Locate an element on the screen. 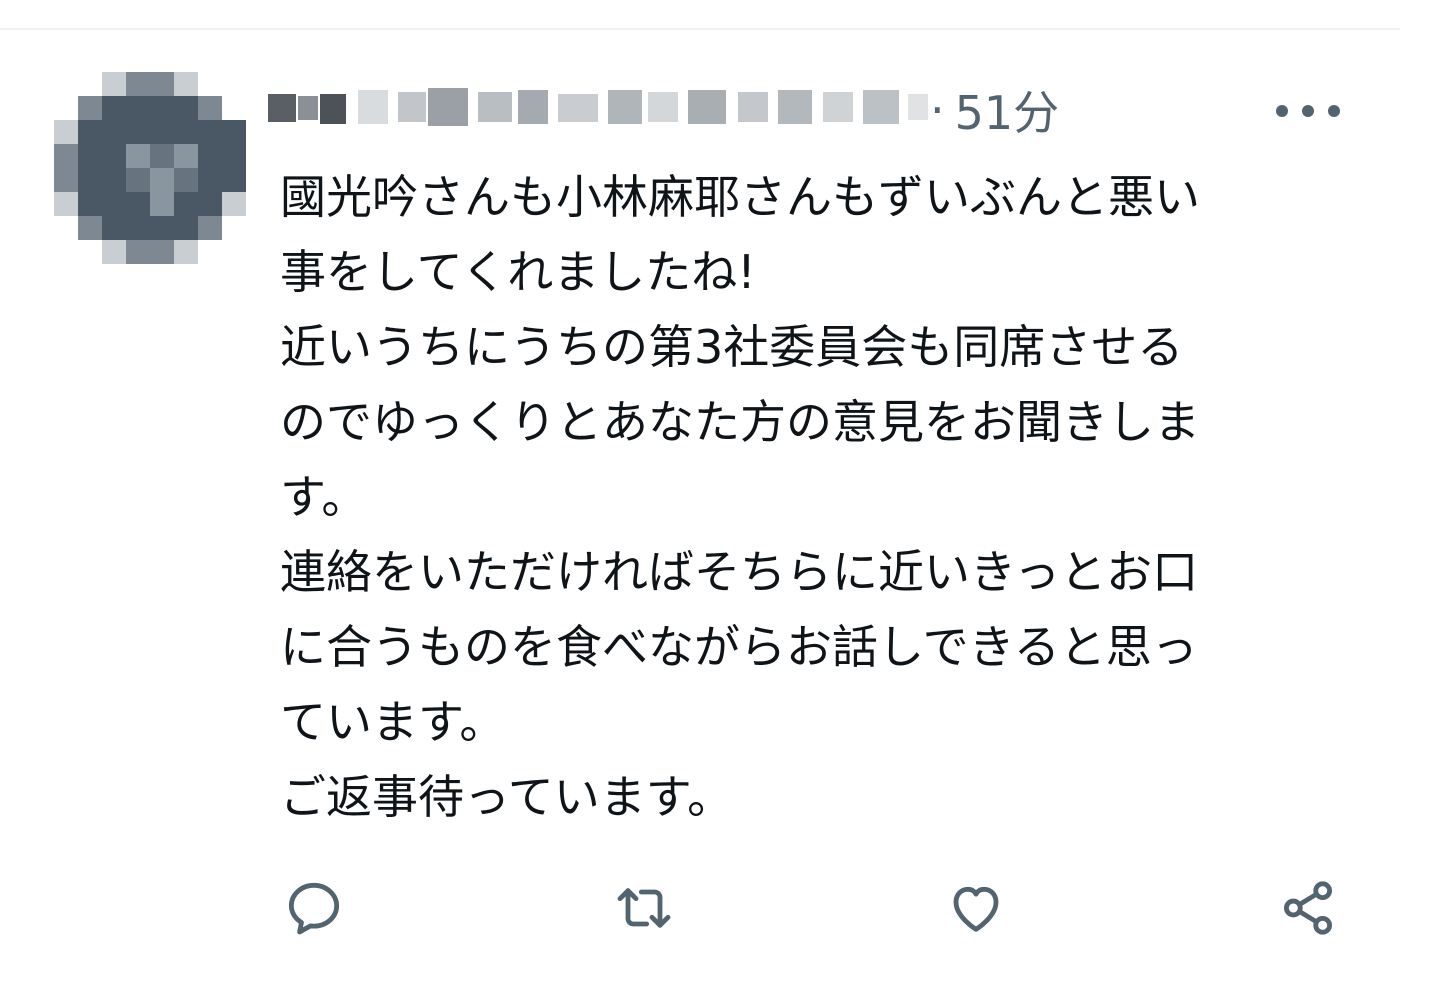  post-text-line: 連絡をいただければそちらに近いきっとお口 is located at coordinates (739, 572).